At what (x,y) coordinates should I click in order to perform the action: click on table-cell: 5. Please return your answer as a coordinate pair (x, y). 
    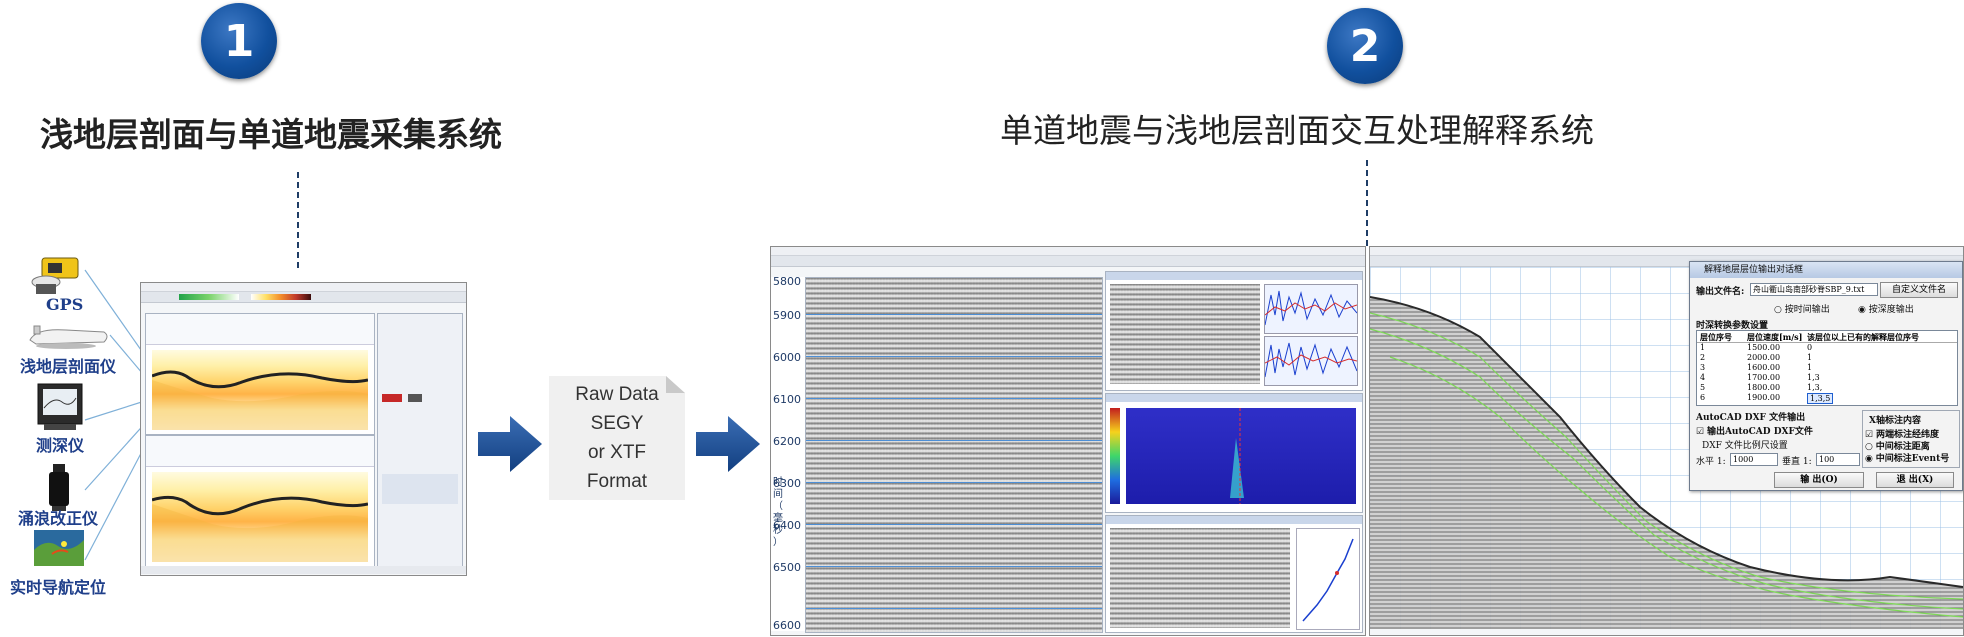
    Looking at the image, I should click on (1703, 387).